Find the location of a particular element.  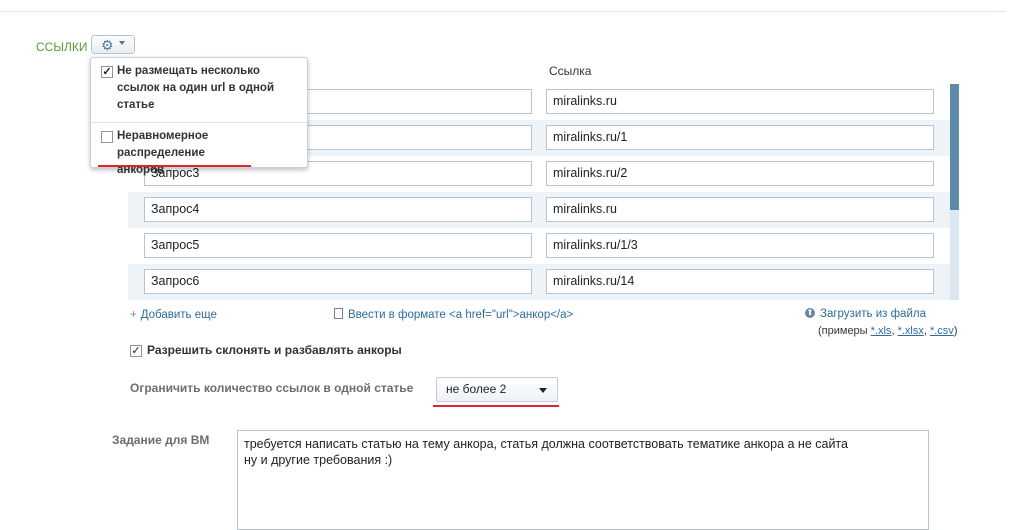

table-row: Запрос5 miralinks.ru/1/3 is located at coordinates (539, 246).